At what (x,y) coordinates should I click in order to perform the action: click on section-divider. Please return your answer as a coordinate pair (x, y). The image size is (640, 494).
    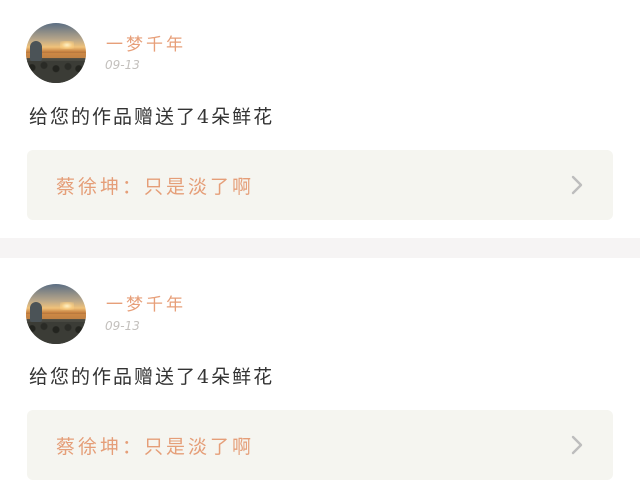
    Looking at the image, I should click on (320, 248).